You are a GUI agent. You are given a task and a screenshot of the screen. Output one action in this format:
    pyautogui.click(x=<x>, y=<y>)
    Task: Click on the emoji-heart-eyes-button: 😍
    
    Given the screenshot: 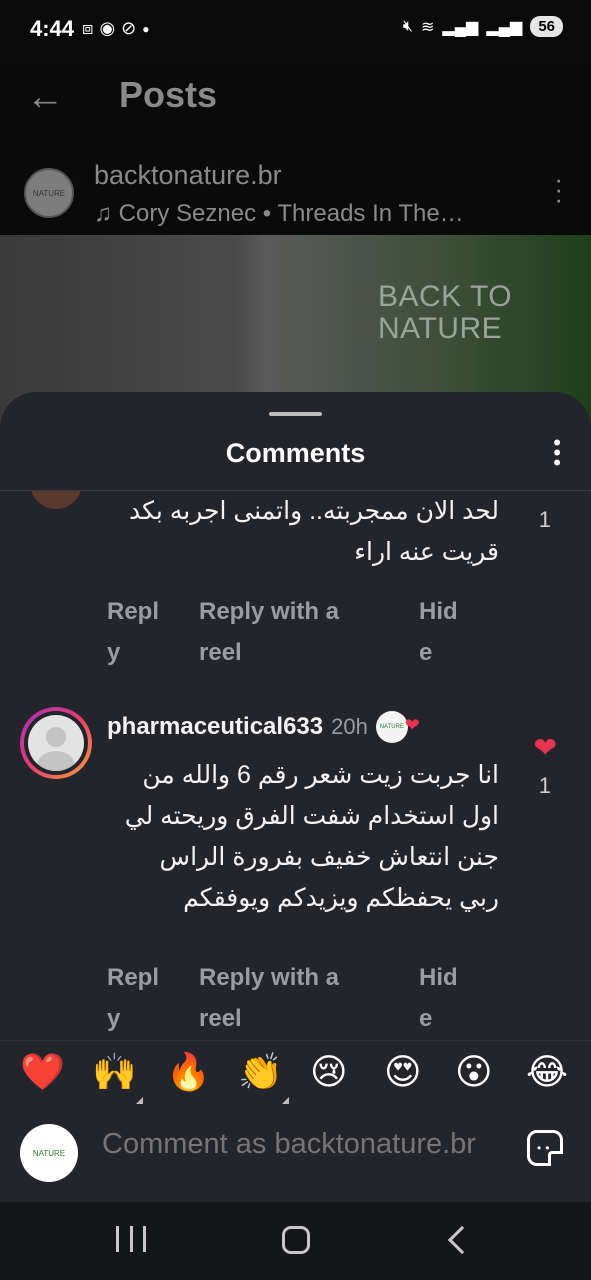 What is the action you would take?
    pyautogui.click(x=403, y=1073)
    